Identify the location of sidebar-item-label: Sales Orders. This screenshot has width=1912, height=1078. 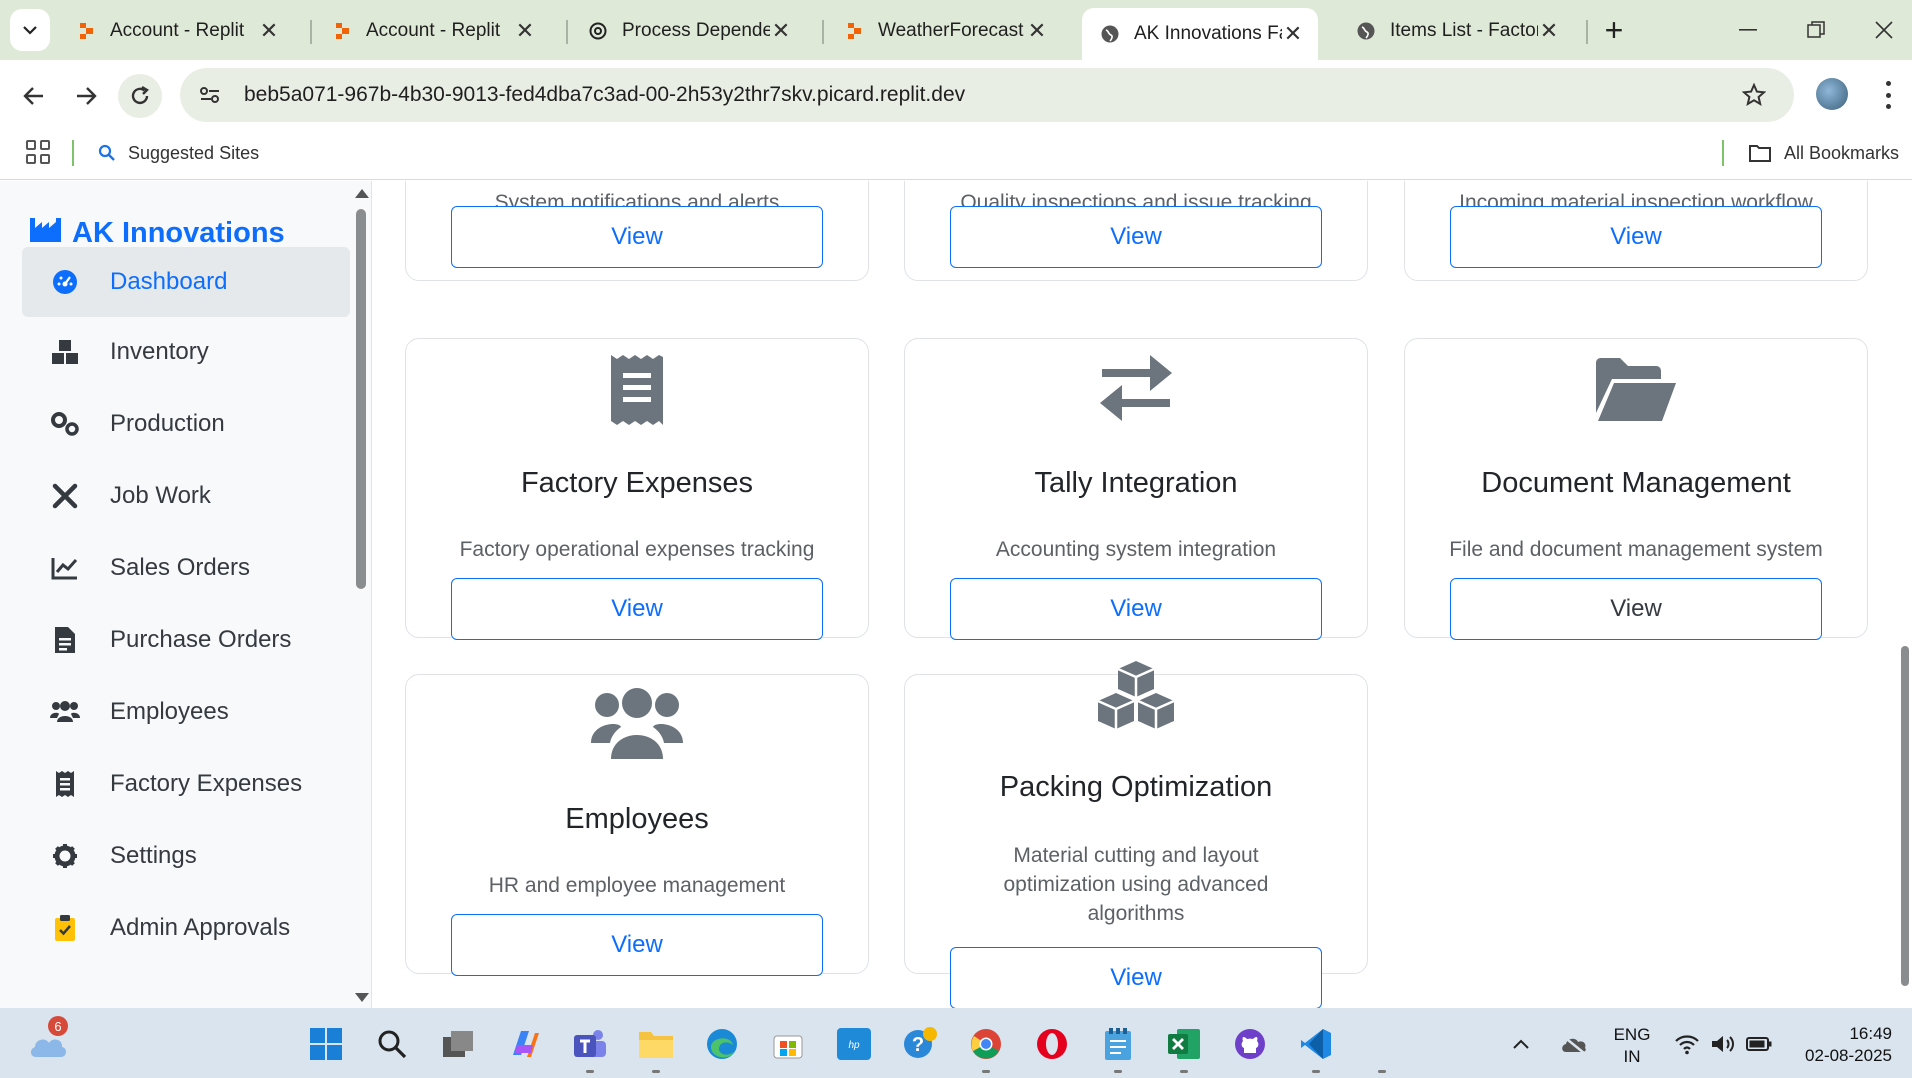
(180, 567).